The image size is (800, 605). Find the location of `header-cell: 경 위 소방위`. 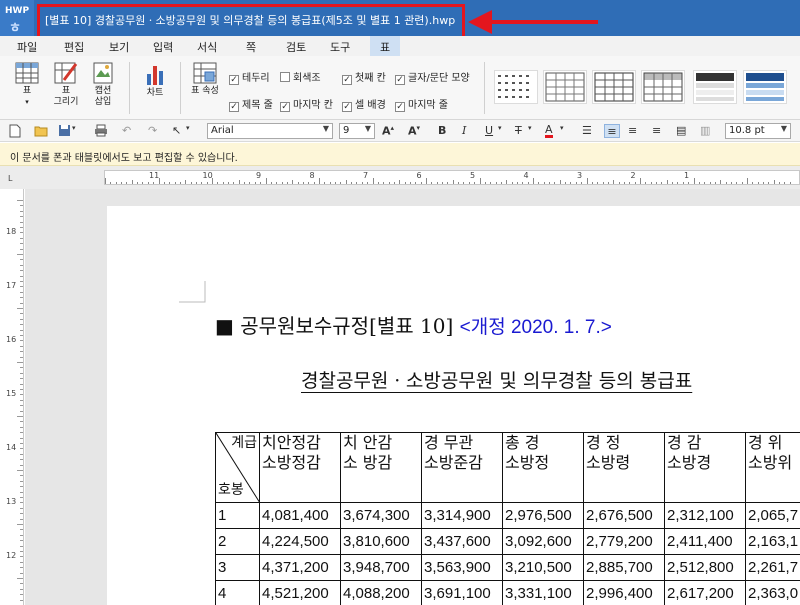

header-cell: 경 위 소방위 is located at coordinates (772, 467).